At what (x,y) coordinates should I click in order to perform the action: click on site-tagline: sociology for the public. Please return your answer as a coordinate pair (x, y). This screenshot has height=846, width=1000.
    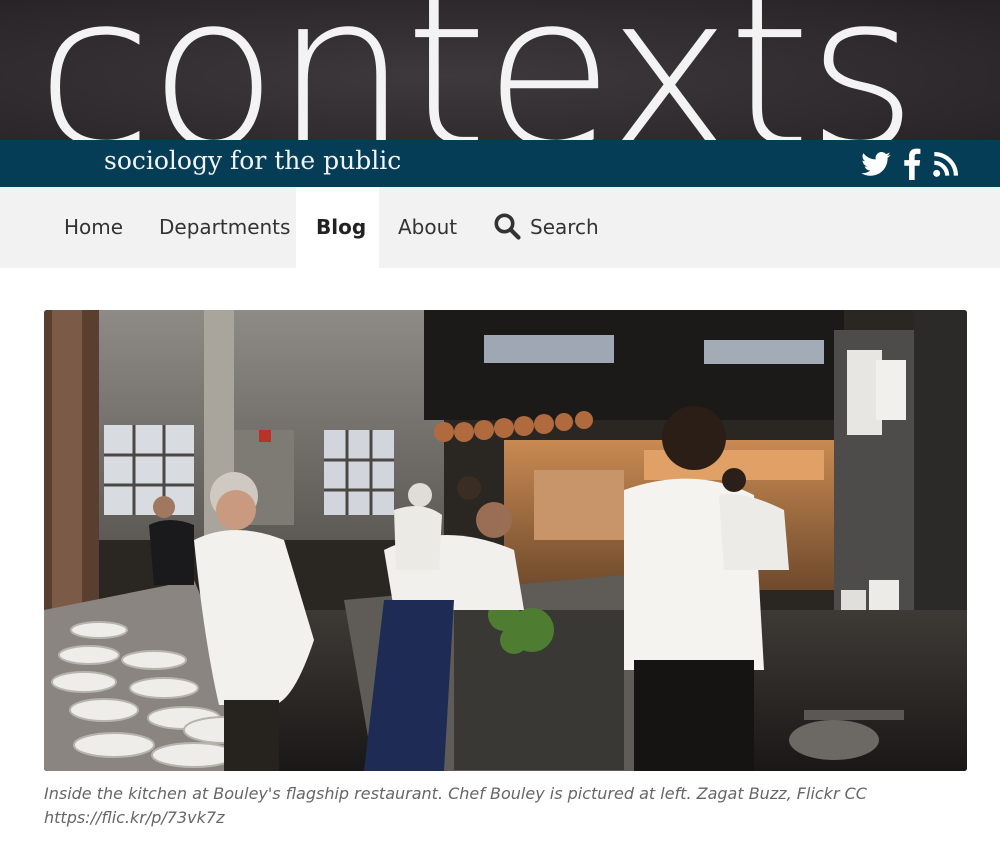
    Looking at the image, I should click on (253, 160).